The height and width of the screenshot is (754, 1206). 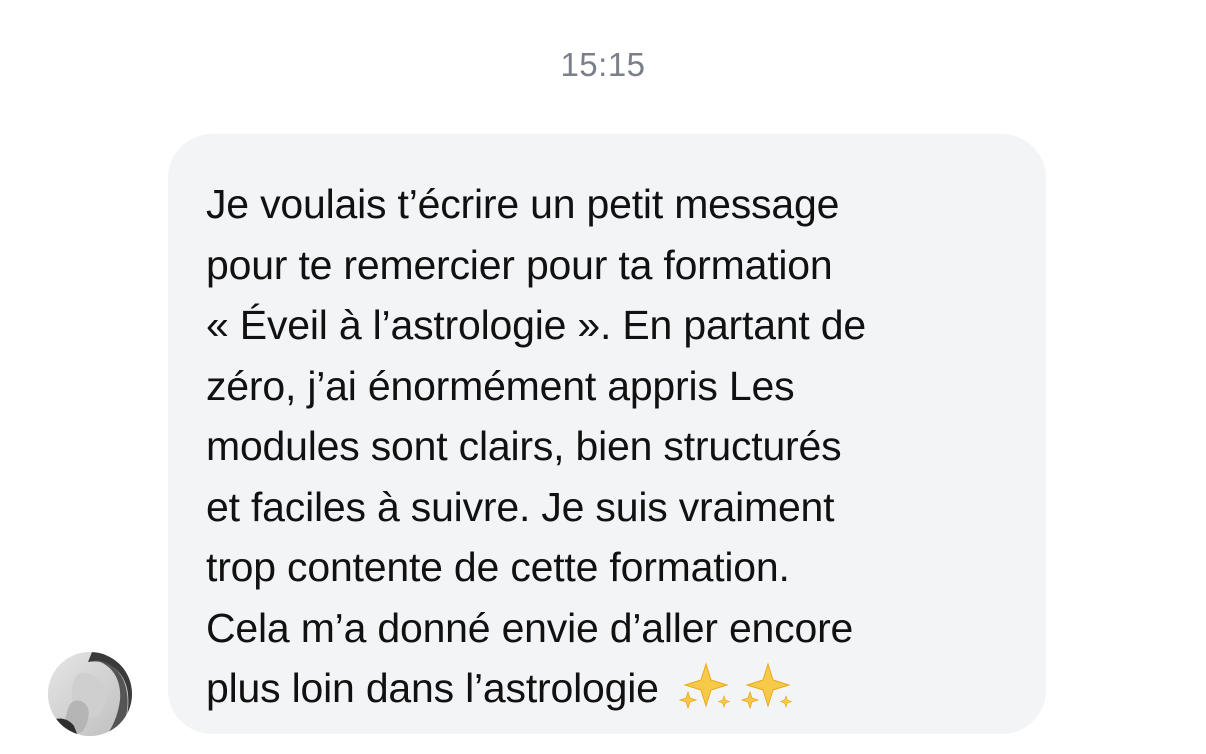 What do you see at coordinates (603, 64) in the screenshot?
I see `message-timestamp: 15:15` at bounding box center [603, 64].